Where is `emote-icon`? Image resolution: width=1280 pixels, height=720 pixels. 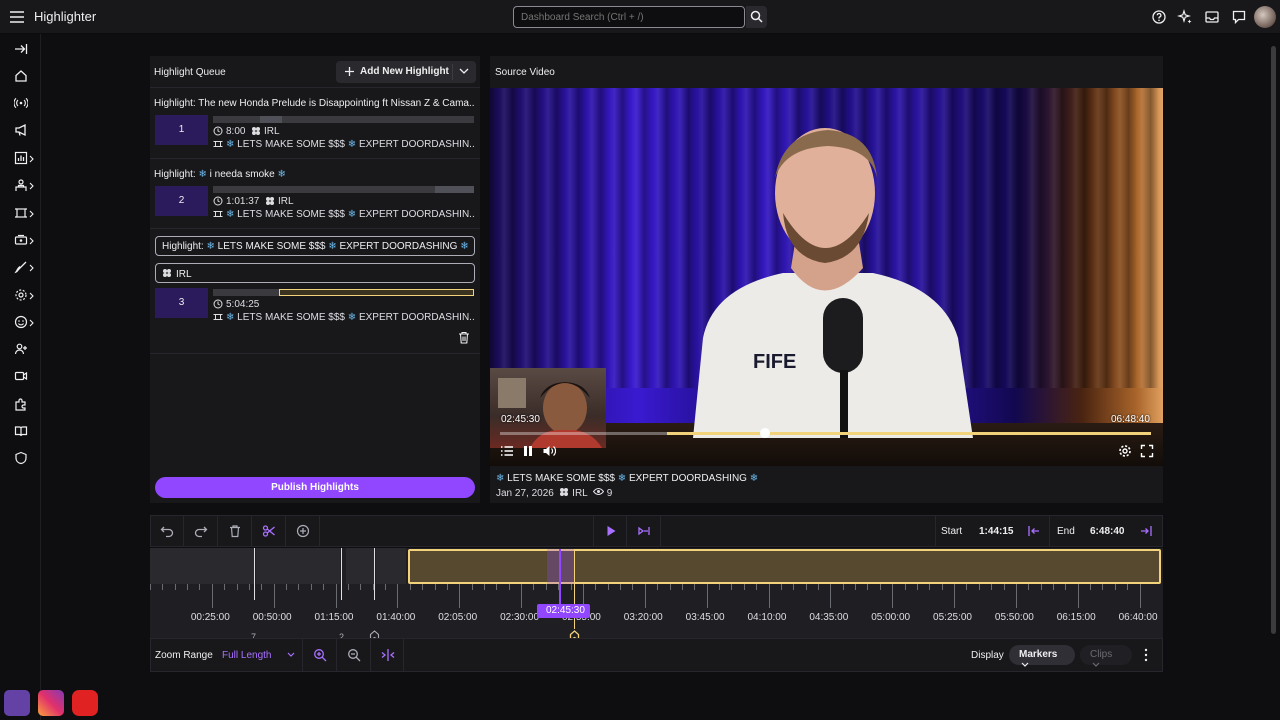
emote-icon is located at coordinates (21, 322).